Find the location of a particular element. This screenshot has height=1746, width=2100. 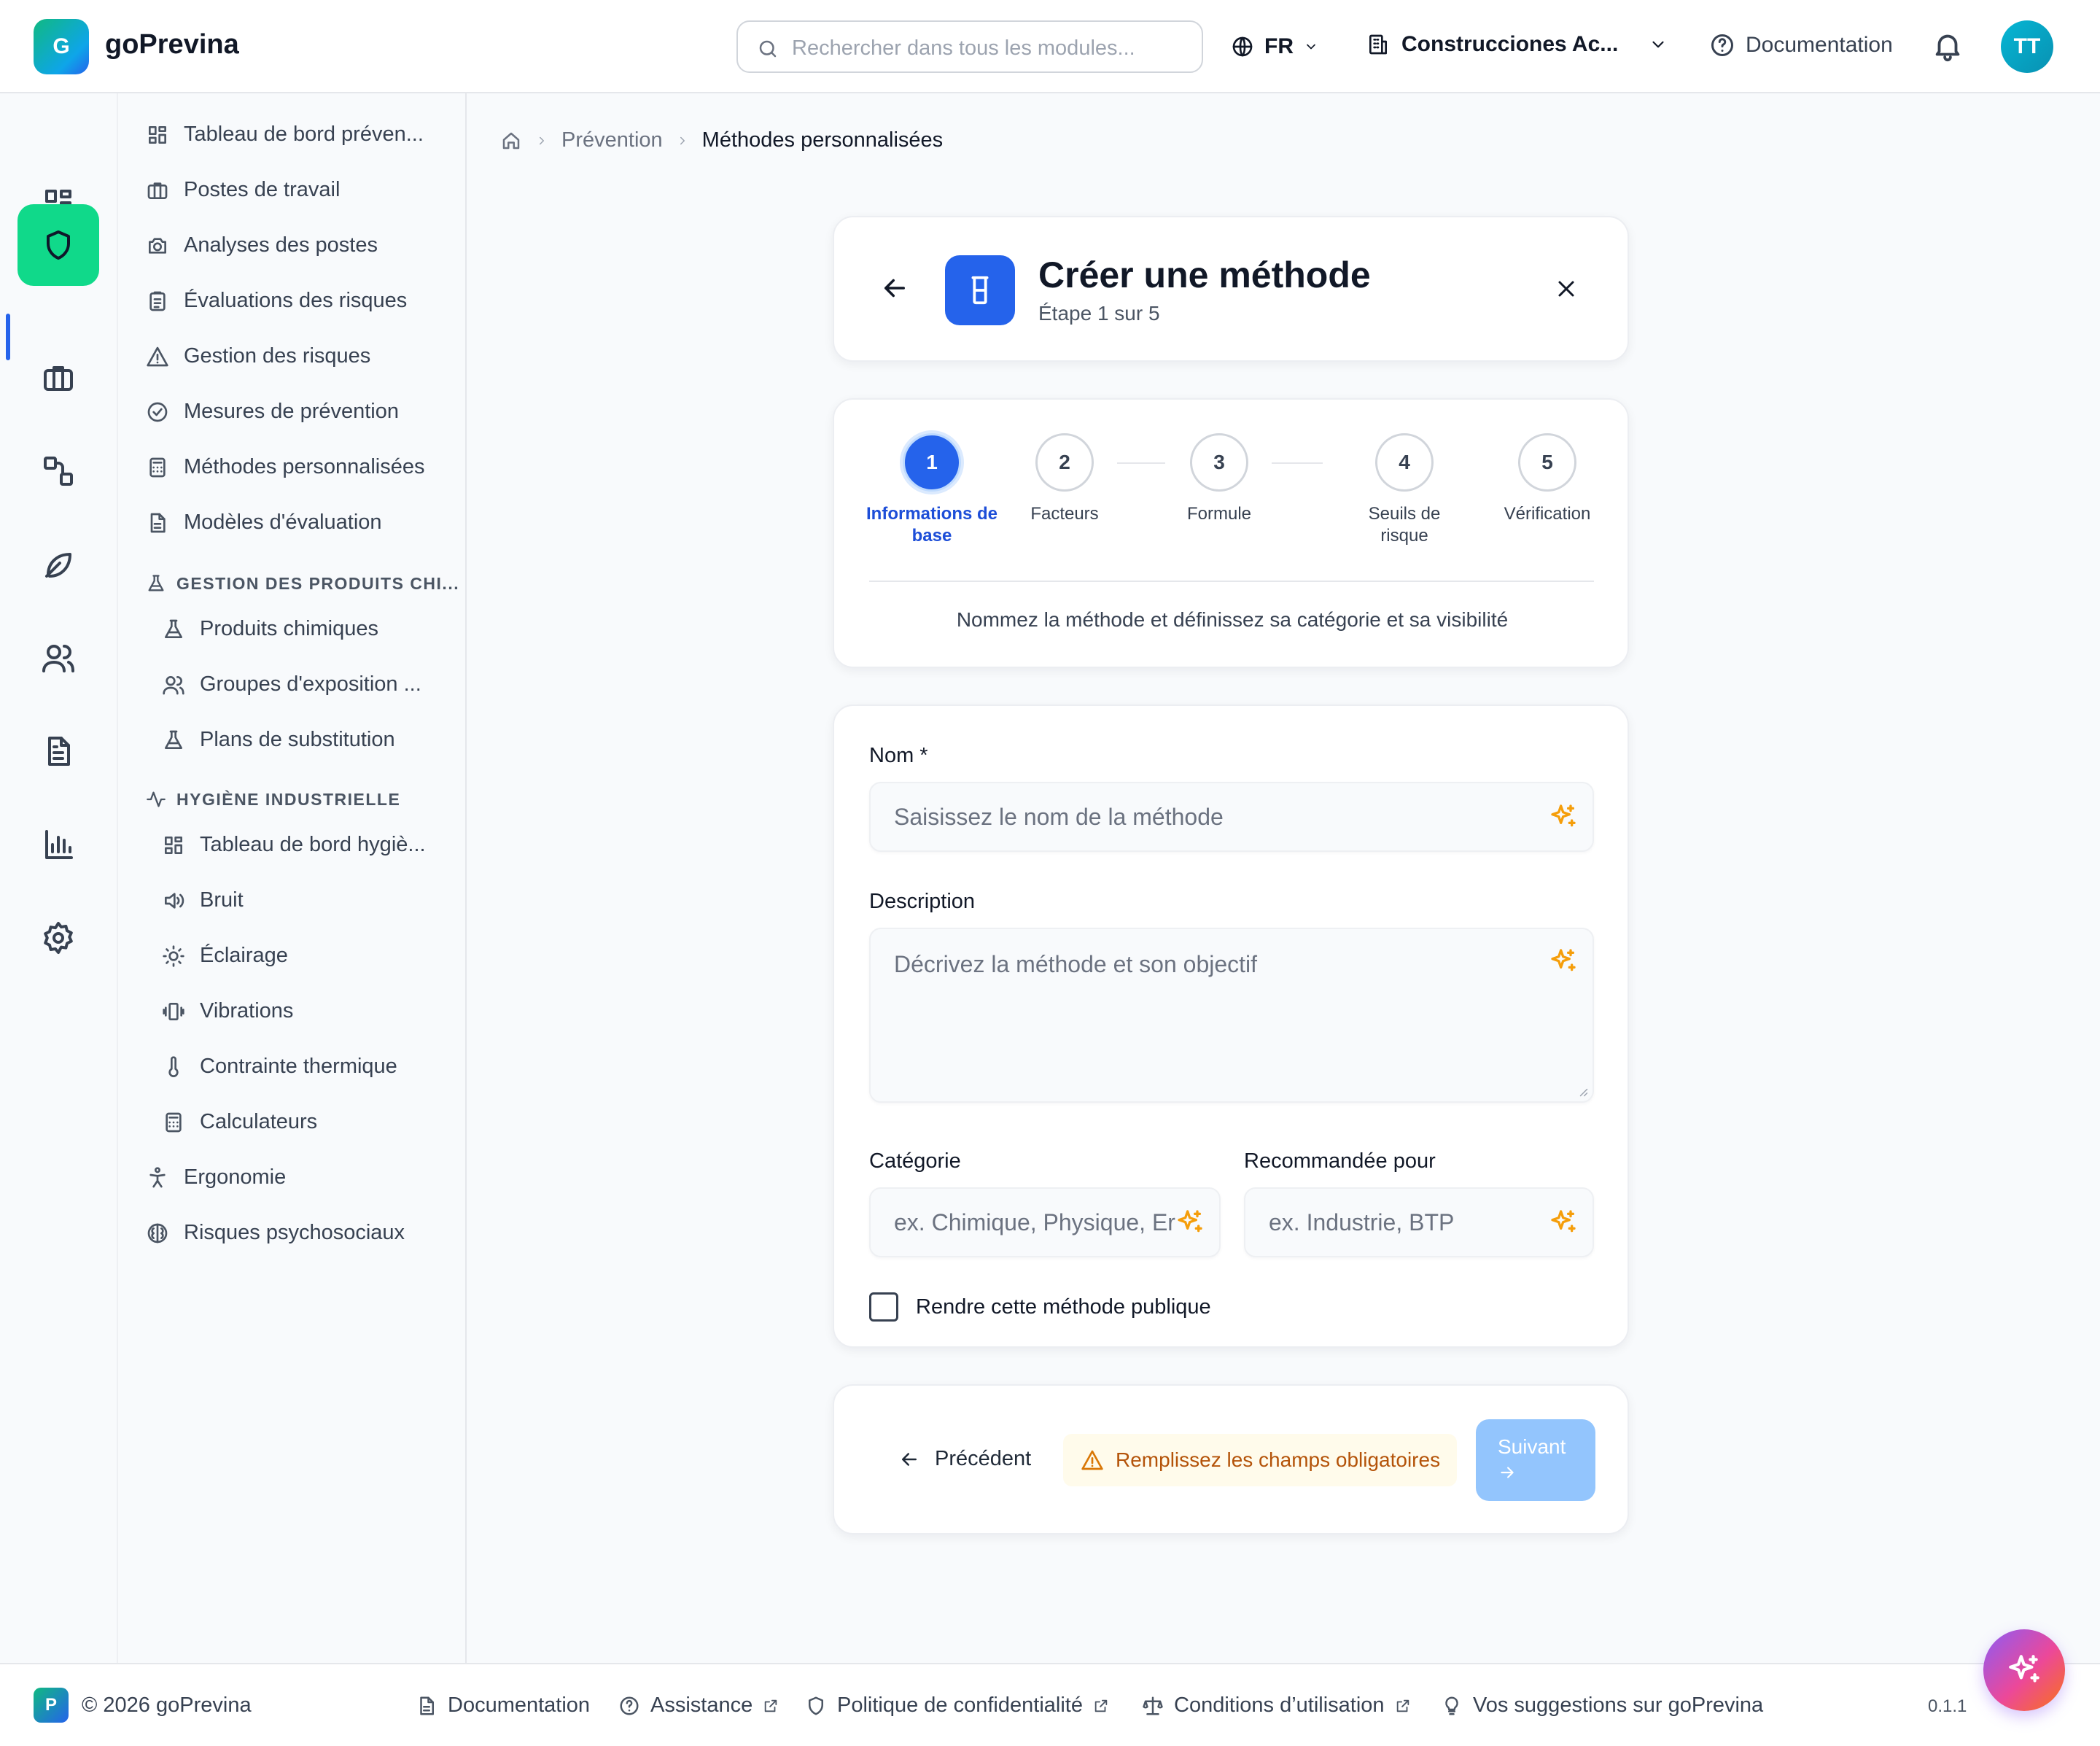

footer-link-label: Documentation is located at coordinates (519, 1705).